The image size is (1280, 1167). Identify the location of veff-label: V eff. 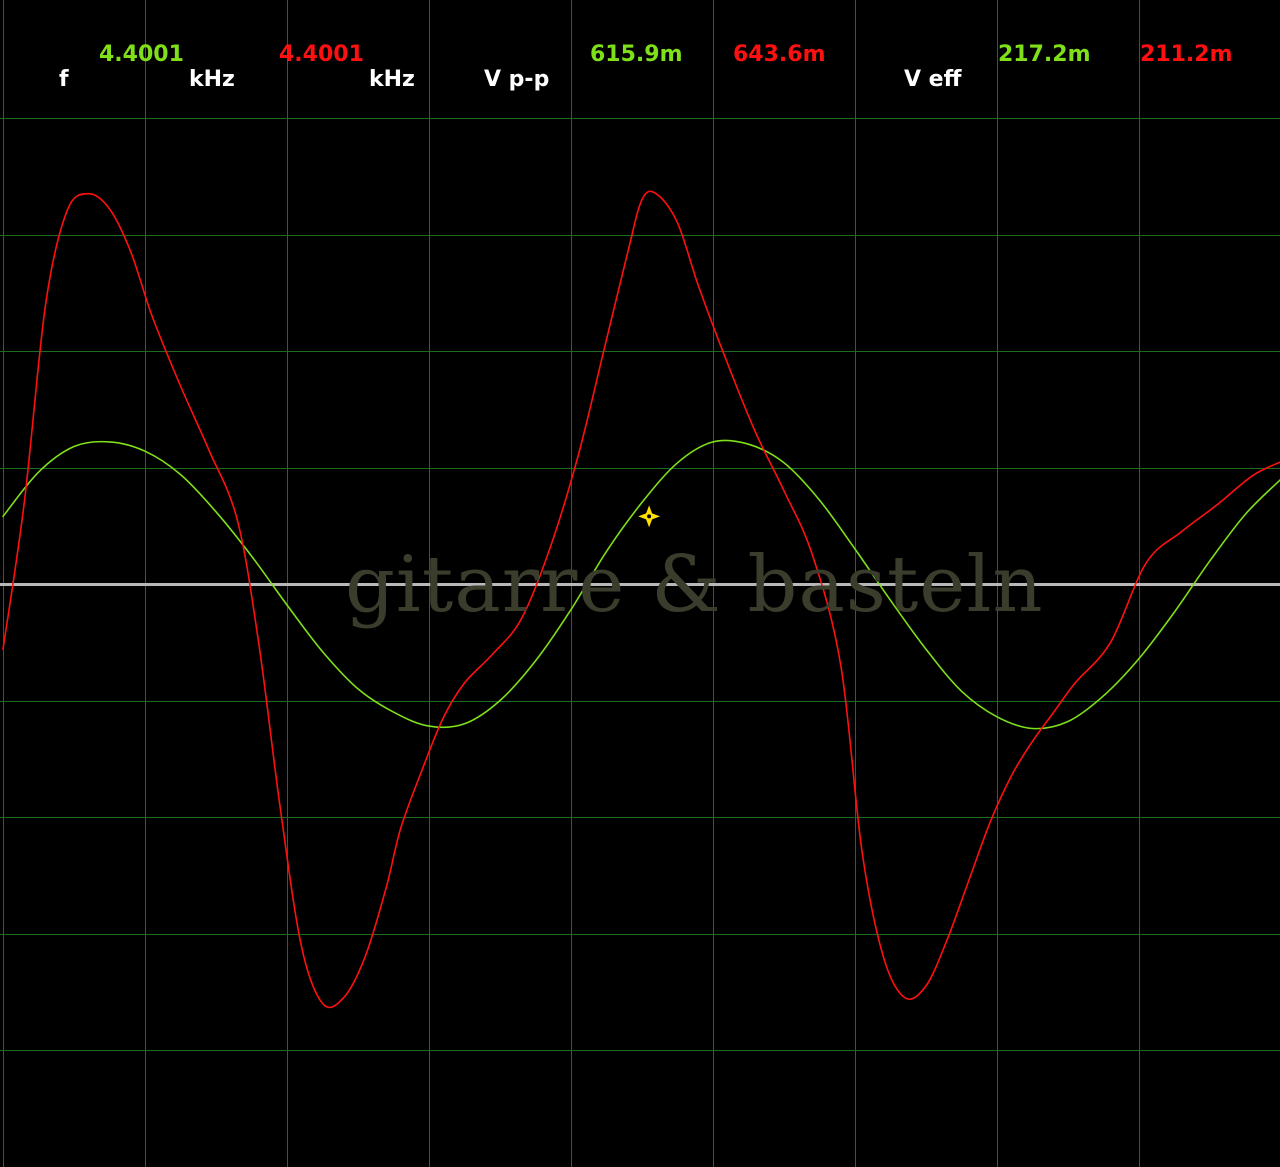
(933, 79).